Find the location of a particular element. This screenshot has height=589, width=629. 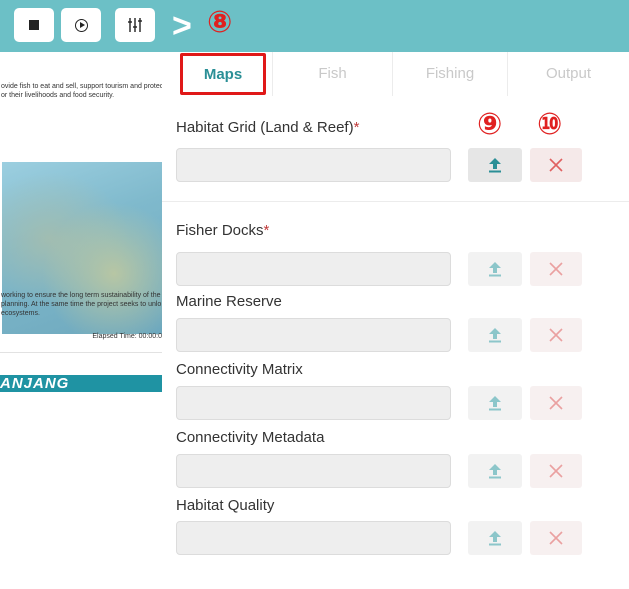

play-circle-icon is located at coordinates (81, 25).